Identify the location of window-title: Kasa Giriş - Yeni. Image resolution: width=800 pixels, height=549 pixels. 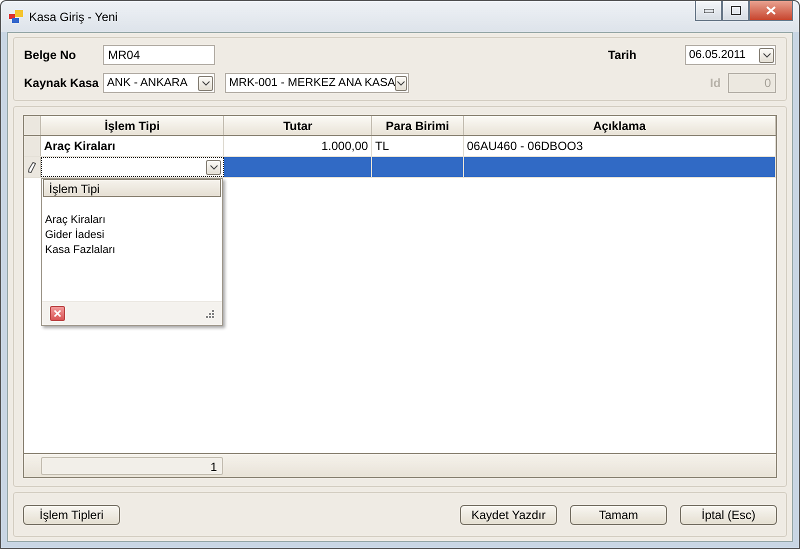
(73, 17).